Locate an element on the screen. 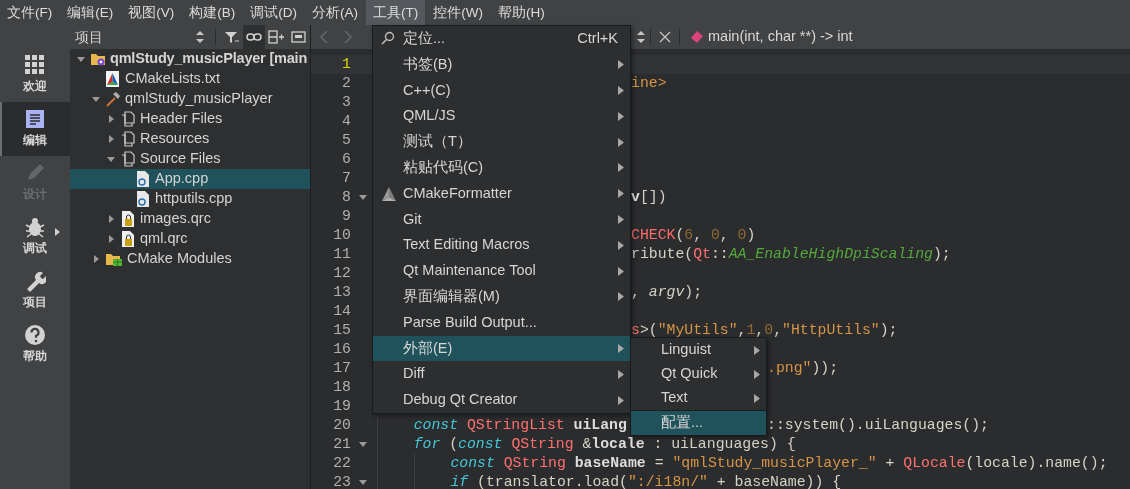 The width and height of the screenshot is (1130, 489). menu-item: Qt Quick is located at coordinates (698, 374).